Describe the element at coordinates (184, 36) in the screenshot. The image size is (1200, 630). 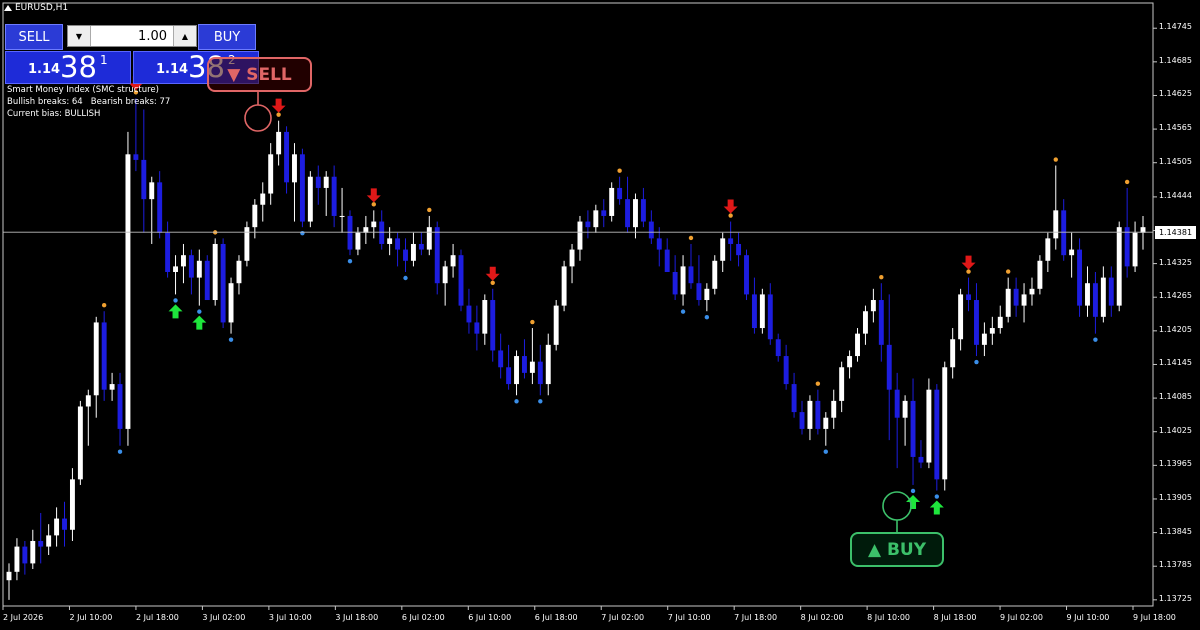
I see `lot-increase-icon: ▲` at that location.